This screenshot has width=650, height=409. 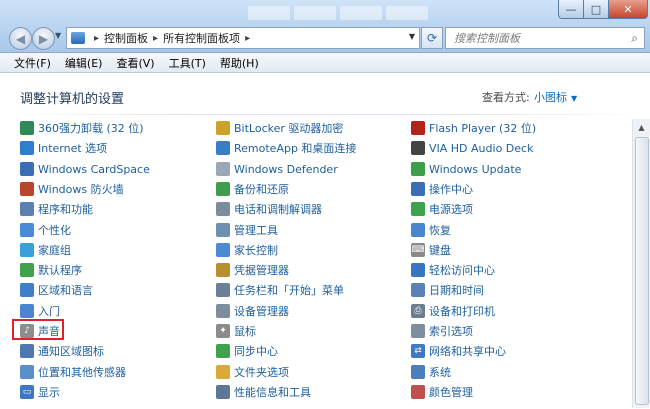 What do you see at coordinates (642, 271) in the screenshot?
I see `scroll-thumb` at bounding box center [642, 271].